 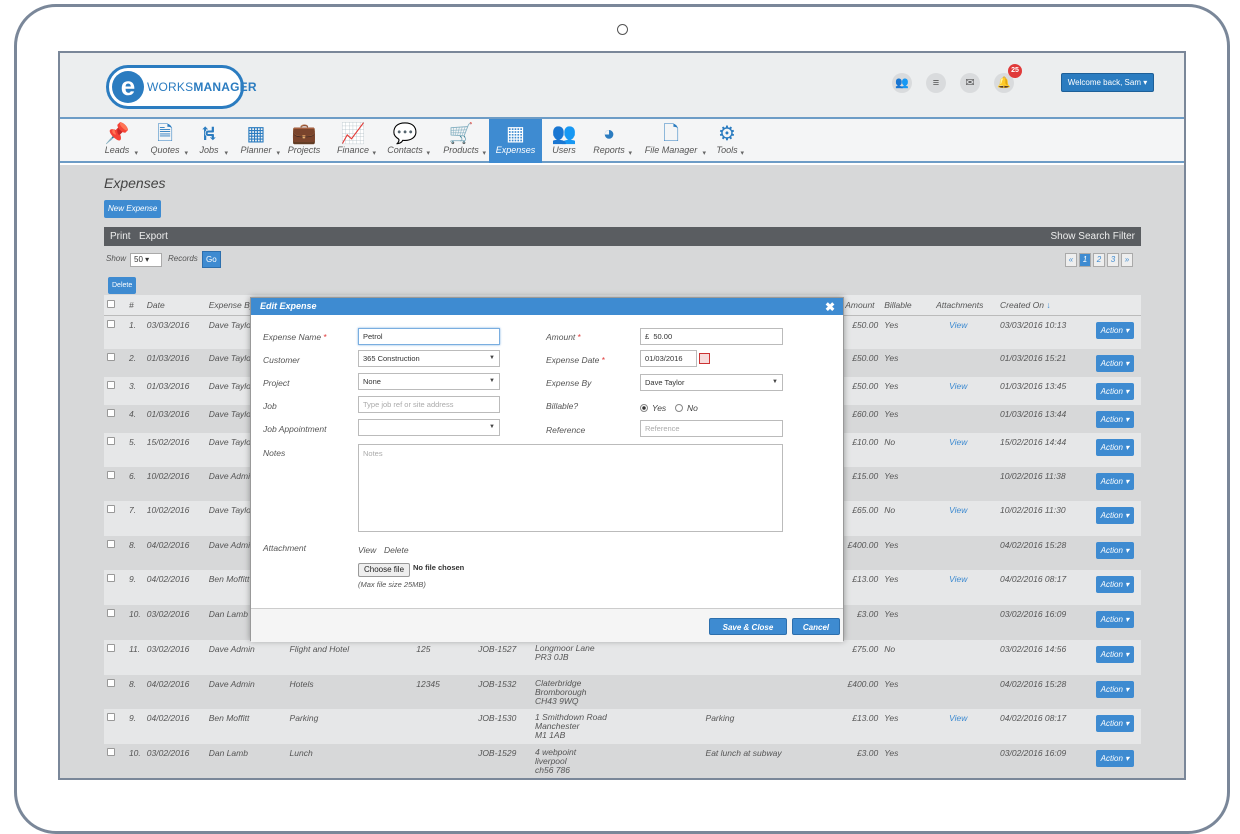 What do you see at coordinates (711, 382) in the screenshot?
I see `expense-by-select: Dave Taylor ▼` at bounding box center [711, 382].